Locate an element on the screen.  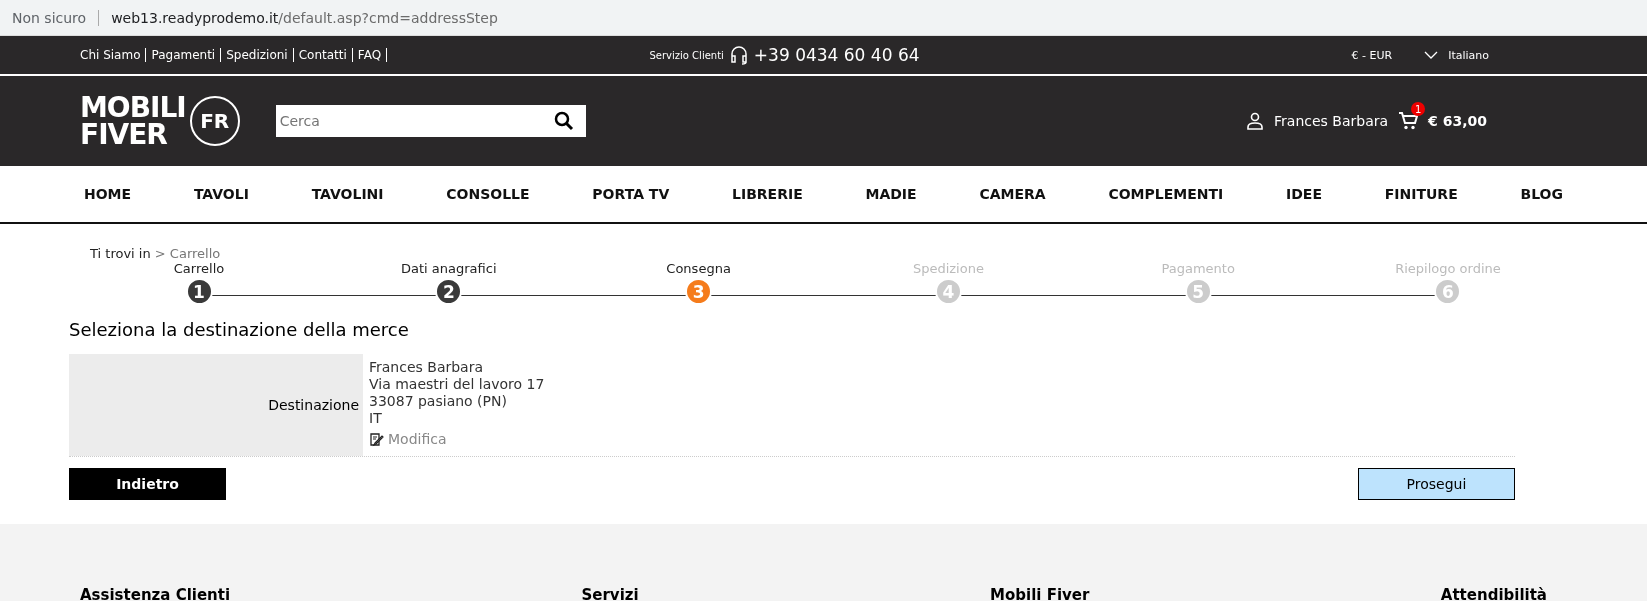
back-button: Indietro is located at coordinates (147, 484).